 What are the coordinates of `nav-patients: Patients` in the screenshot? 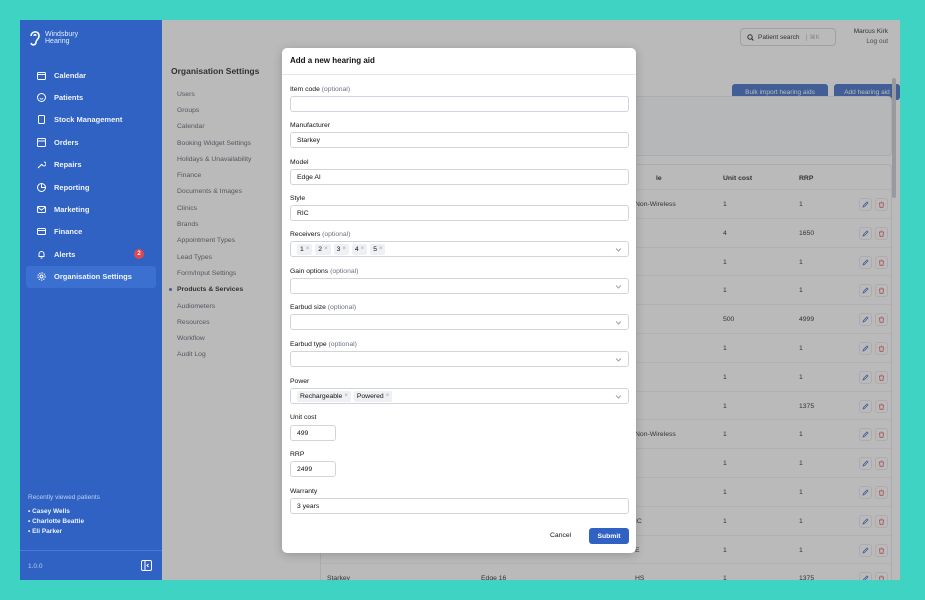 It's located at (91, 97).